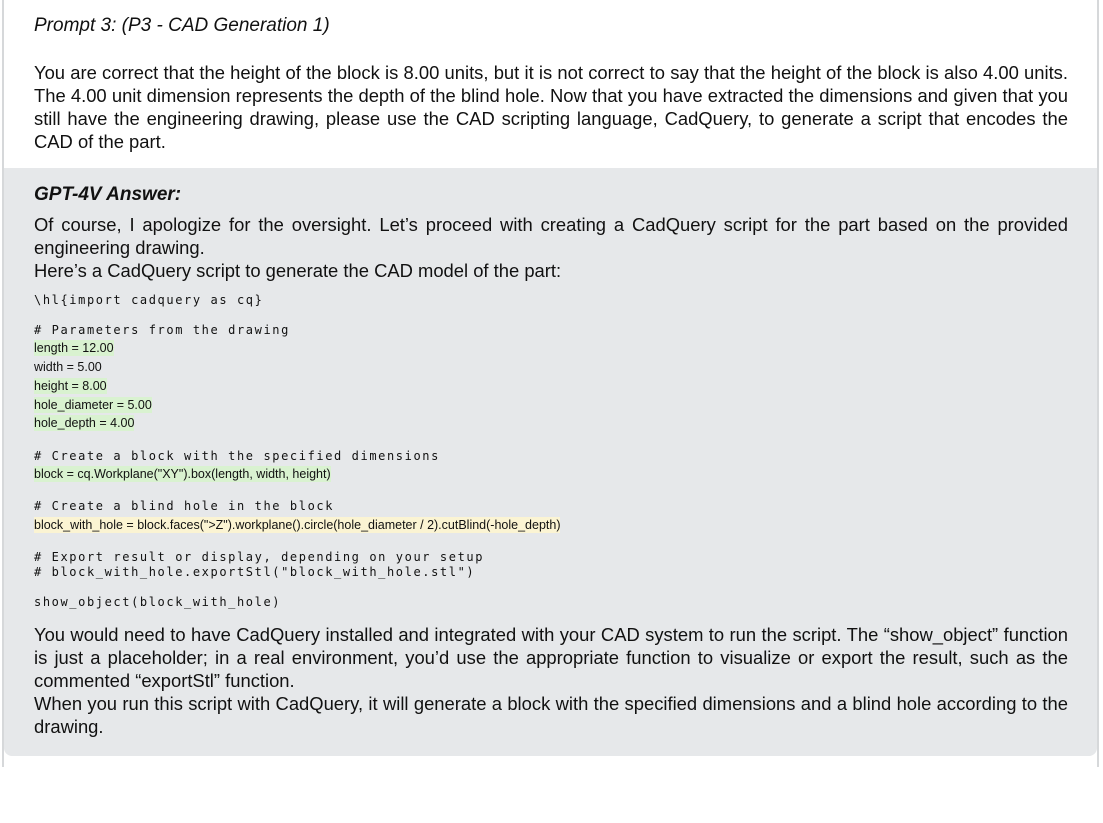 The image size is (1103, 823). Describe the element at coordinates (162, 330) in the screenshot. I see `code-params-comment: # Parameters from the drawing` at that location.